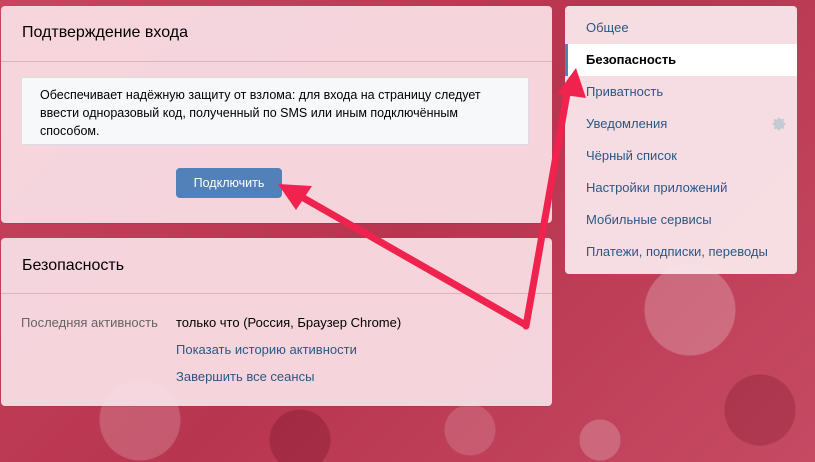  I want to click on last-activity-value: только что (Россия, Браузер Chrome), so click(289, 322).